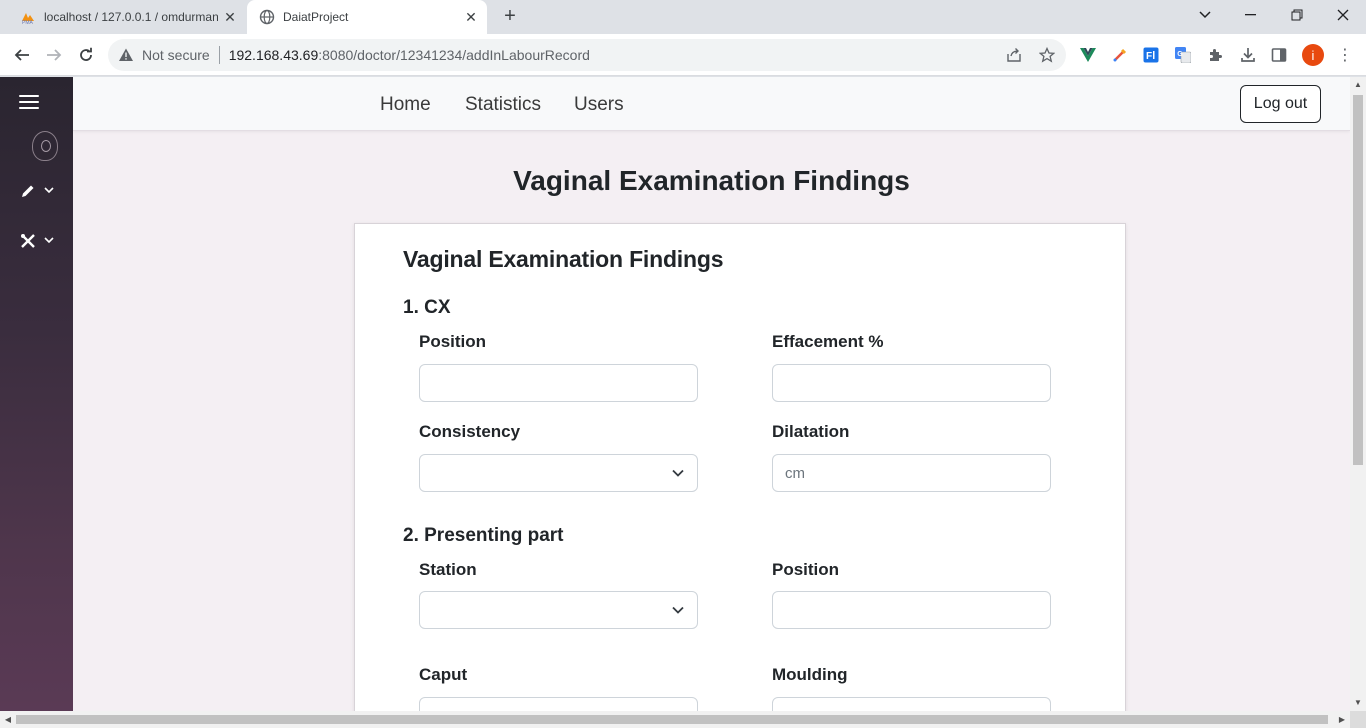 This screenshot has height=728, width=1366. I want to click on field-label-consistency: Consistency, so click(470, 431).